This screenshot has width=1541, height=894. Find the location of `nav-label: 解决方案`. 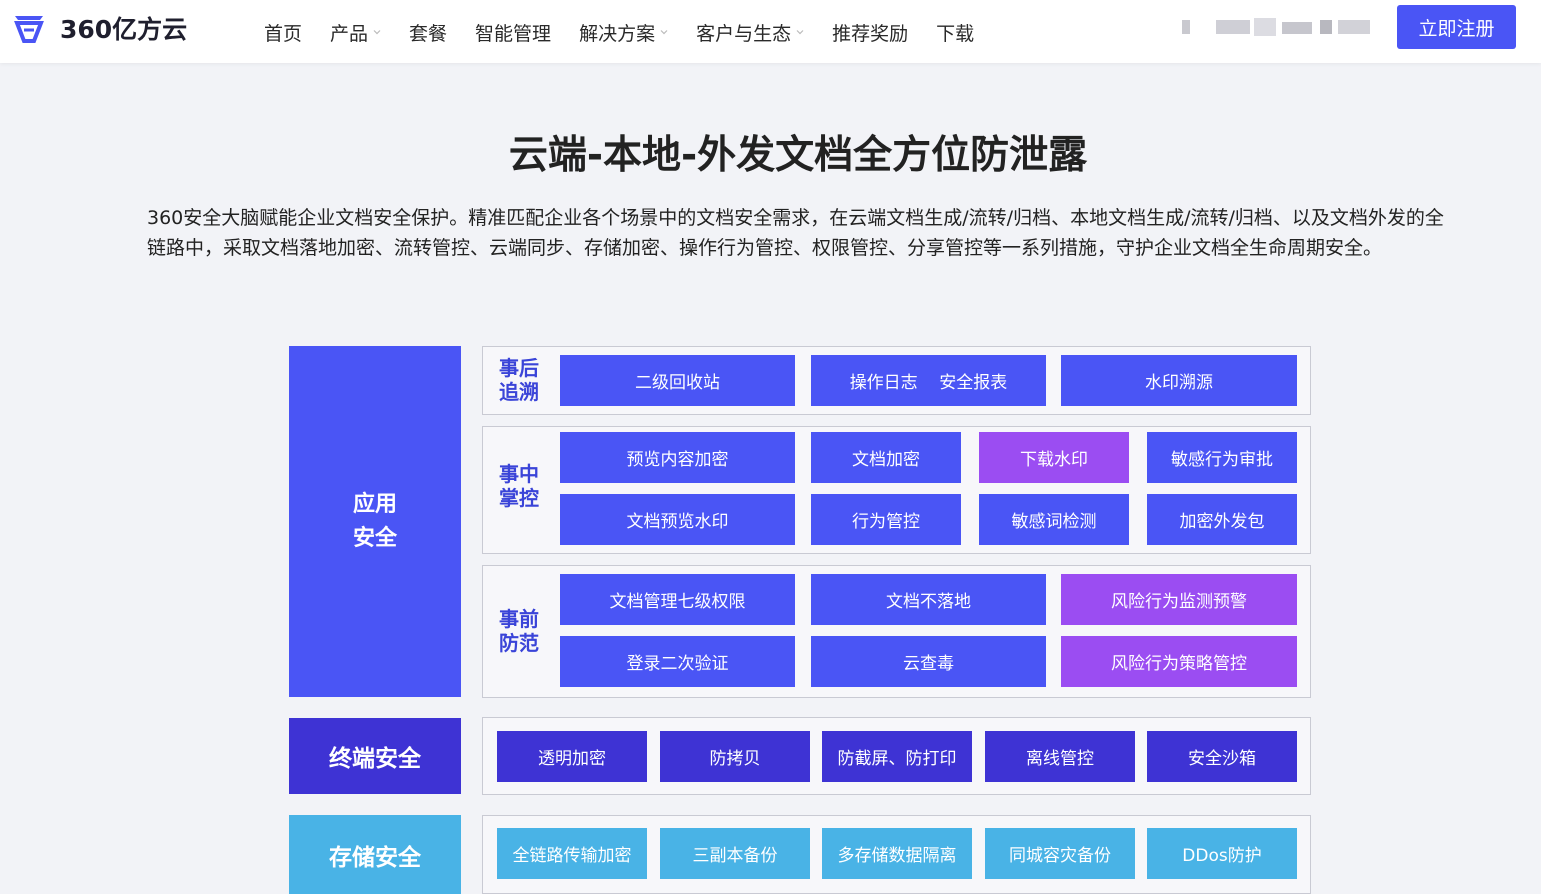

nav-label: 解决方案 is located at coordinates (617, 33).